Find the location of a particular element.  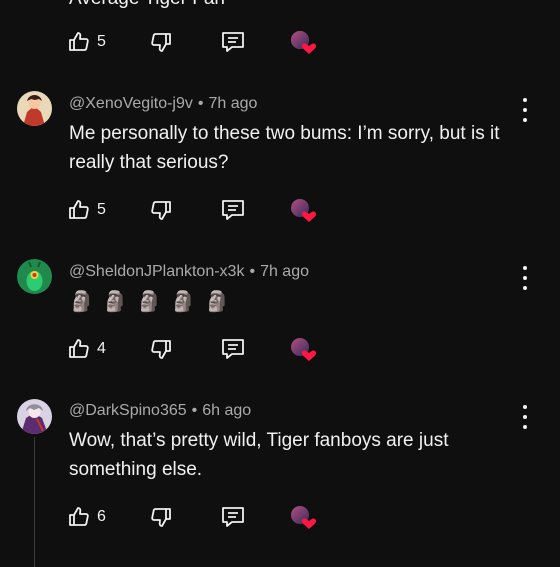

reply-thread-line is located at coordinates (34, 502).